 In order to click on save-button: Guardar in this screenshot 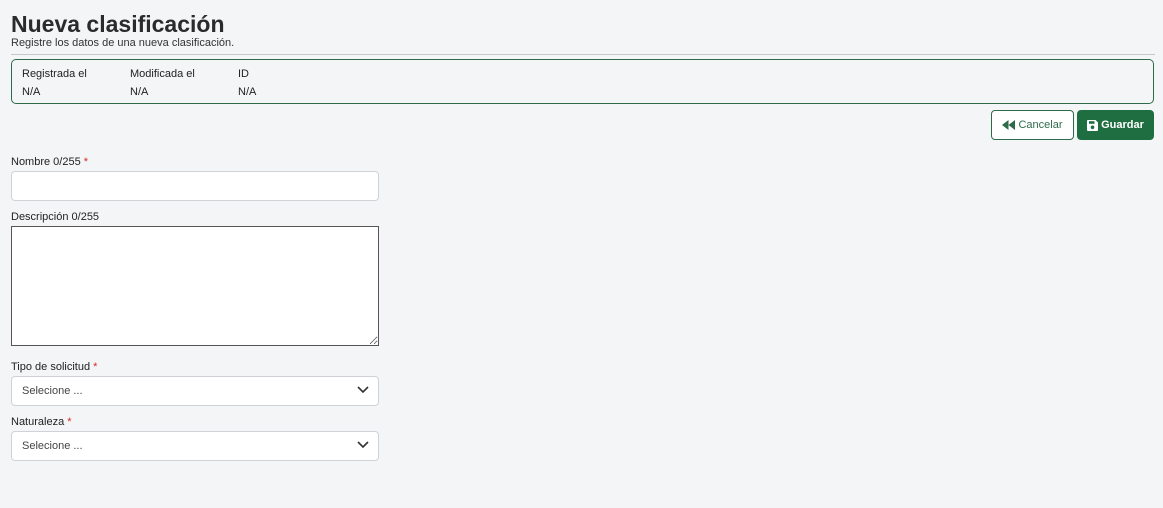, I will do `click(1115, 125)`.